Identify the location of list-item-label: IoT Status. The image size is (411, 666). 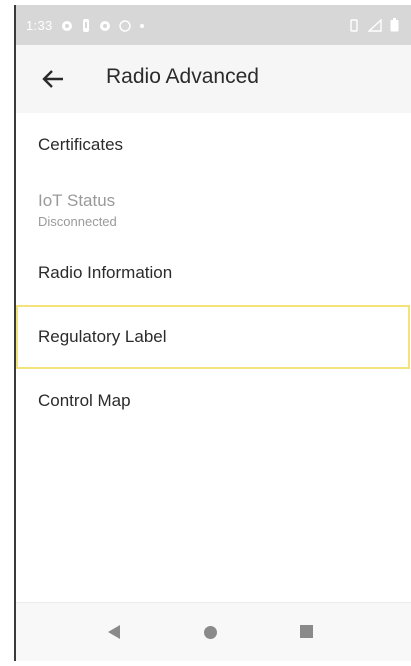
(77, 200).